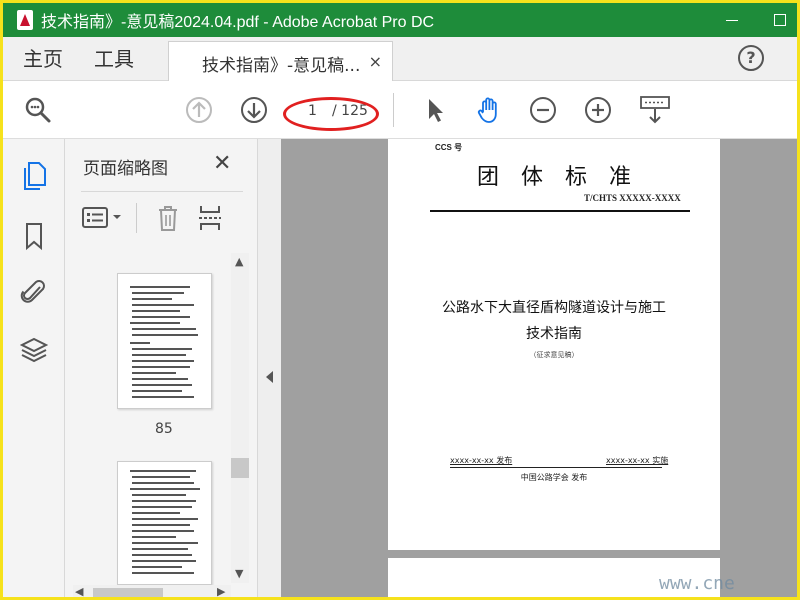  I want to click on toolbar: 1 / 125, so click(400, 110).